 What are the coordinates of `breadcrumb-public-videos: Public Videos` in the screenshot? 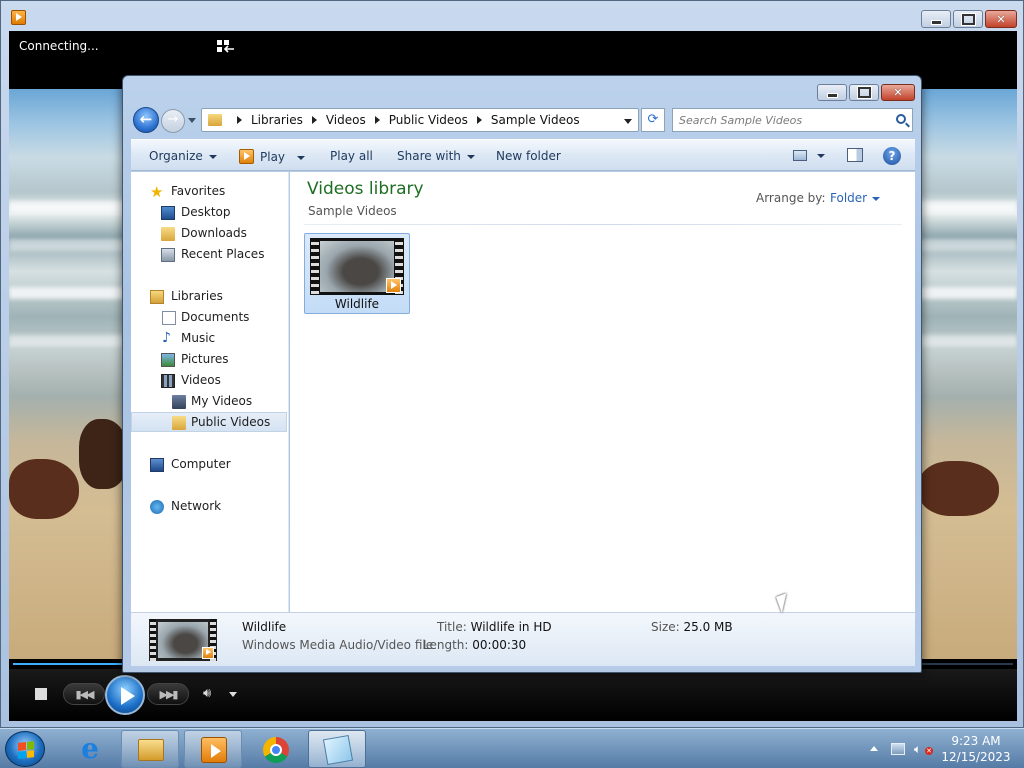 It's located at (428, 120).